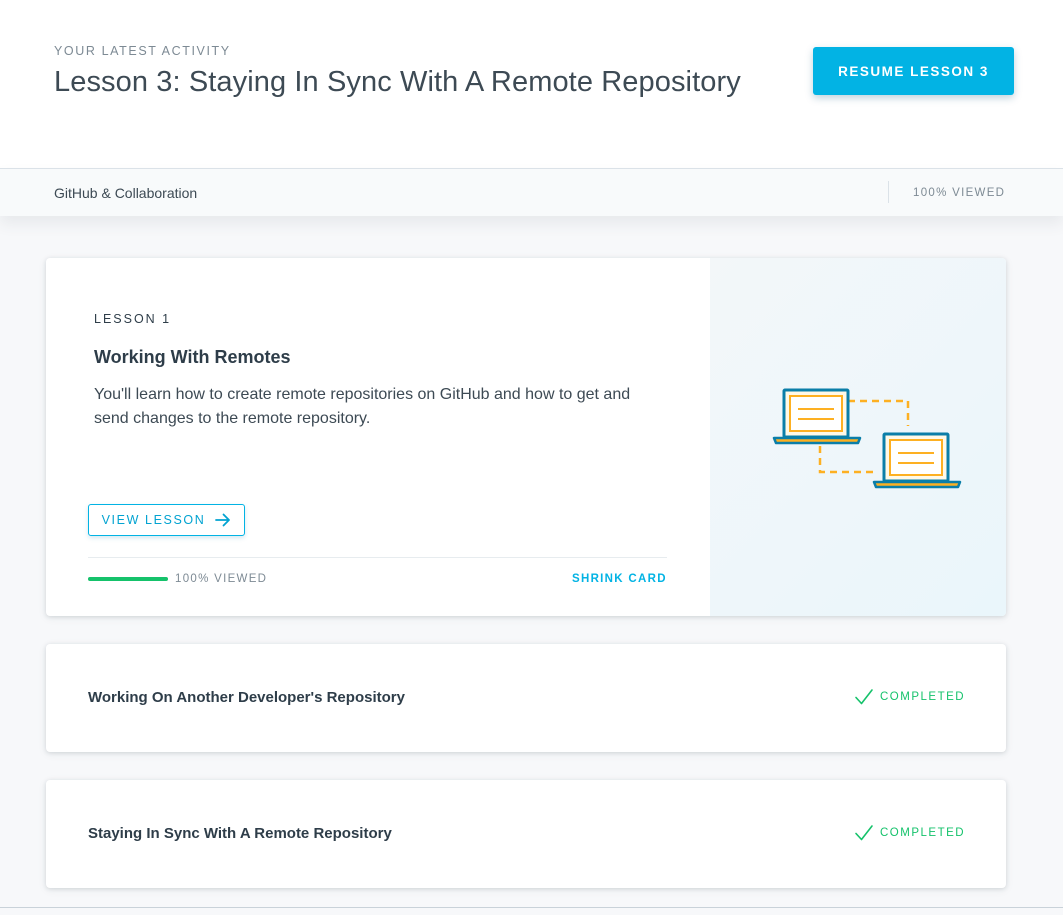 The width and height of the screenshot is (1063, 915). I want to click on lesson-illustration-panel, so click(858, 437).